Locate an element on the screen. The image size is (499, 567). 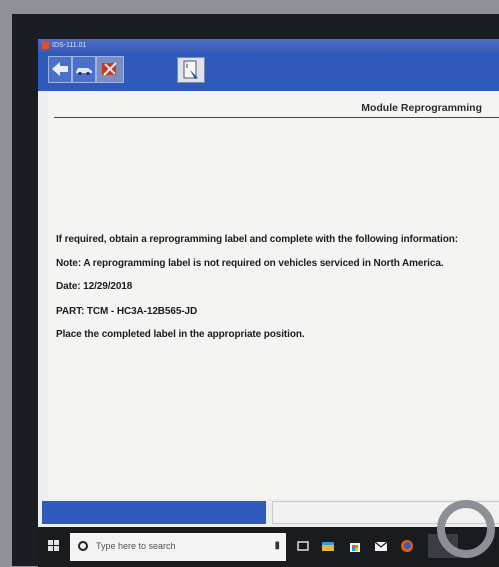
cortana-icon is located at coordinates (83, 546).